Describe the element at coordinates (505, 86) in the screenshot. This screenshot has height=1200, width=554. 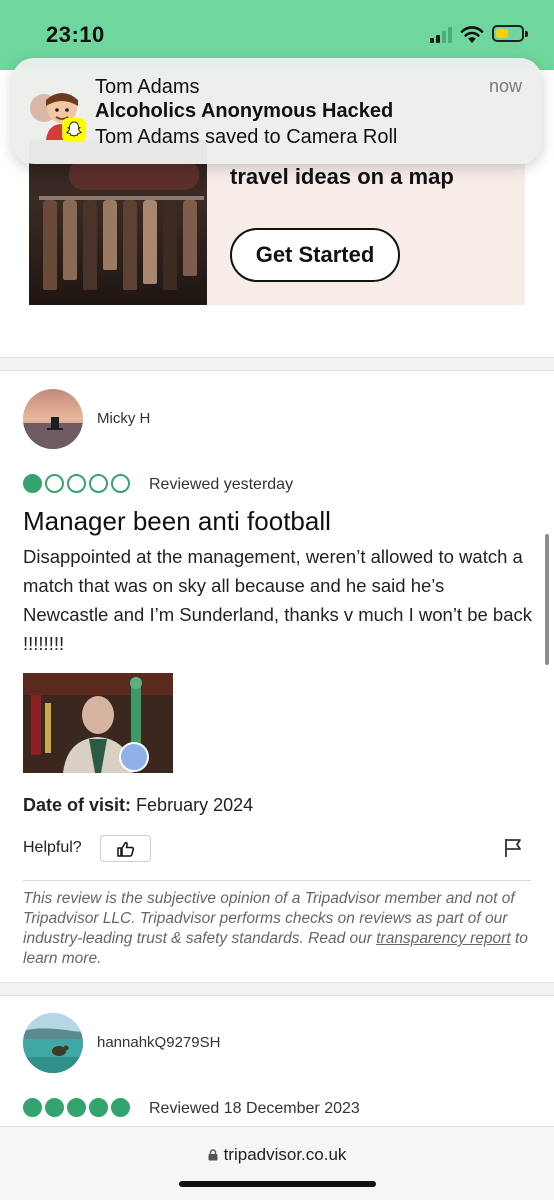
I see `notification-time: now` at that location.